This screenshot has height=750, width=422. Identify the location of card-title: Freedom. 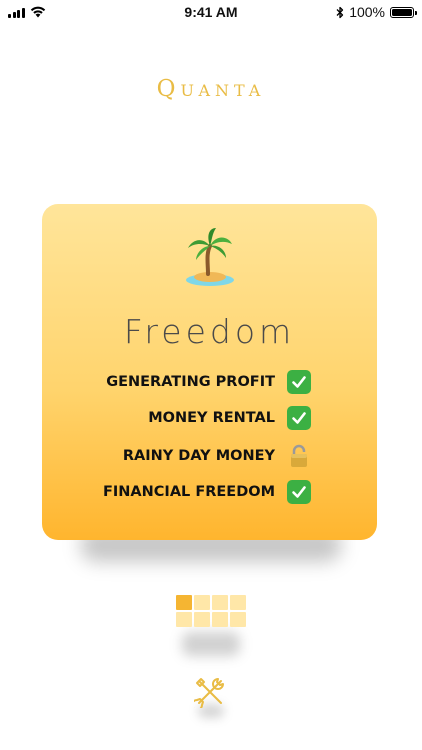
(209, 331).